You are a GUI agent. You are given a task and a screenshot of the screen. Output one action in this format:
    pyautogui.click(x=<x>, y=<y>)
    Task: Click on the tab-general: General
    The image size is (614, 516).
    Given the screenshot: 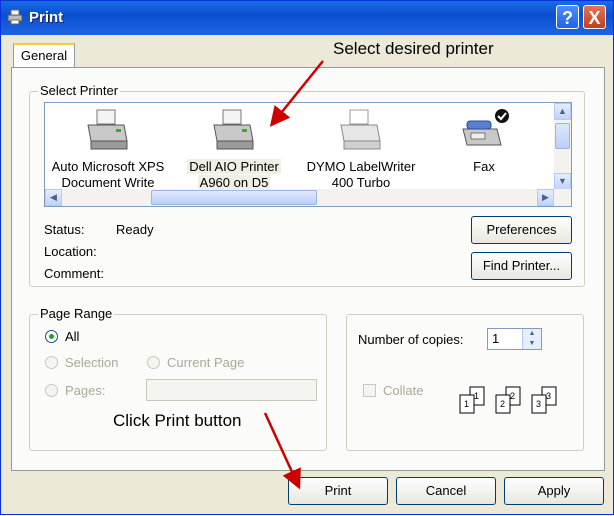 What is the action you would take?
    pyautogui.click(x=44, y=55)
    